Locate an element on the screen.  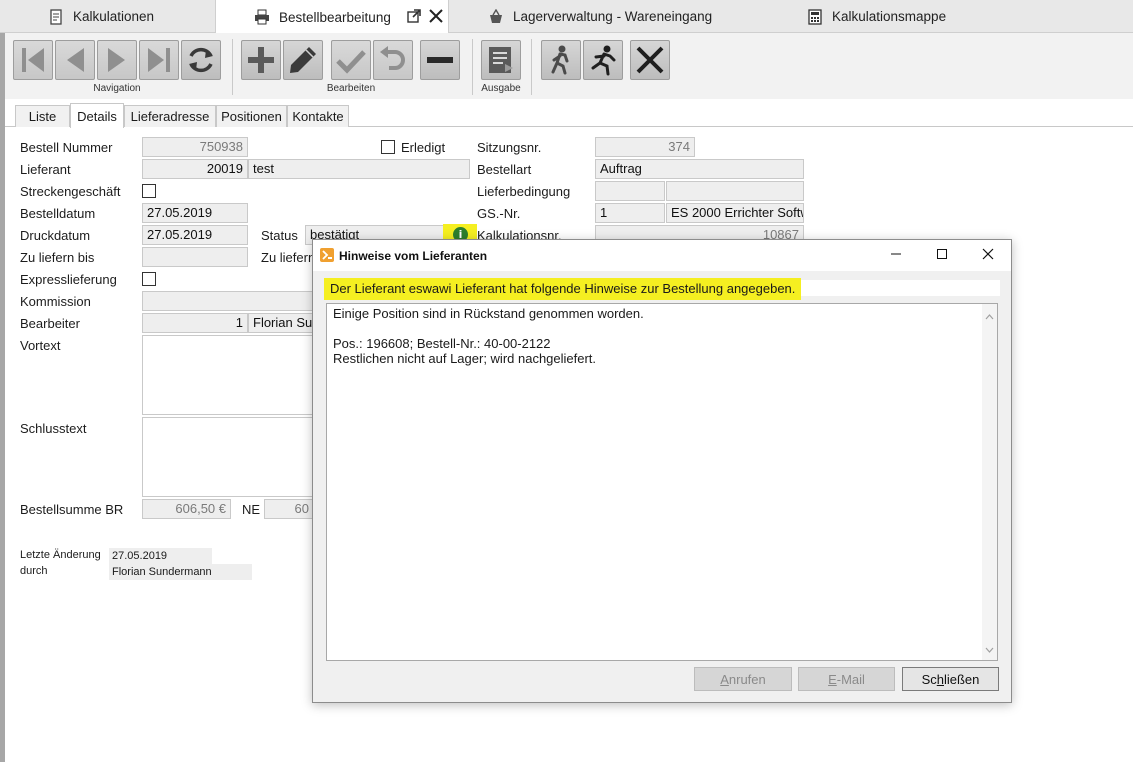
undo-button is located at coordinates (393, 60).